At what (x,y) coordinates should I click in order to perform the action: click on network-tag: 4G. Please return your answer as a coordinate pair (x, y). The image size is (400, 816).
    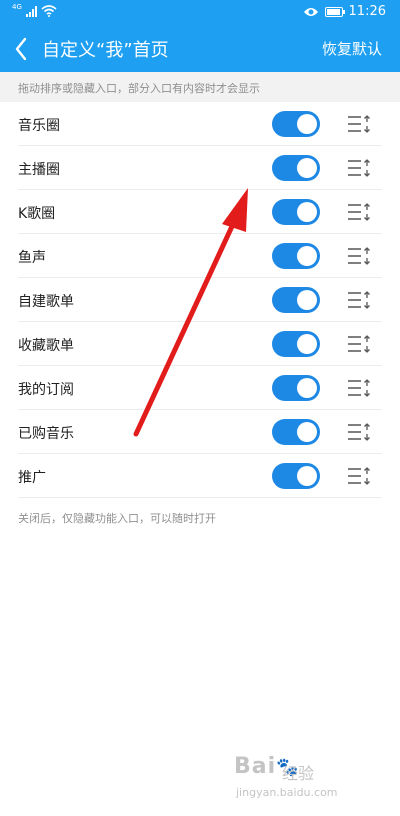
    Looking at the image, I should click on (17, 7).